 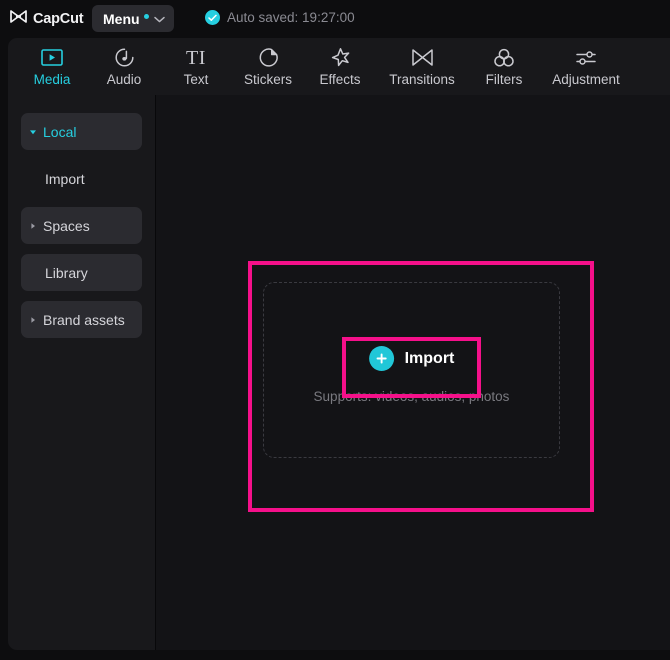 What do you see at coordinates (58, 18) in the screenshot?
I see `app-name: CapCut` at bounding box center [58, 18].